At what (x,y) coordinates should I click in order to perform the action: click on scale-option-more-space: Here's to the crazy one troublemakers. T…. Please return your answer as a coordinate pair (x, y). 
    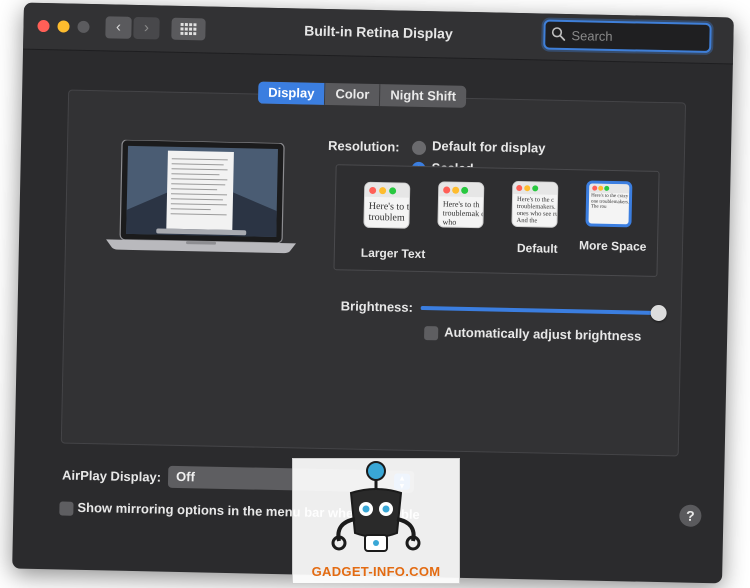
    Looking at the image, I should click on (609, 204).